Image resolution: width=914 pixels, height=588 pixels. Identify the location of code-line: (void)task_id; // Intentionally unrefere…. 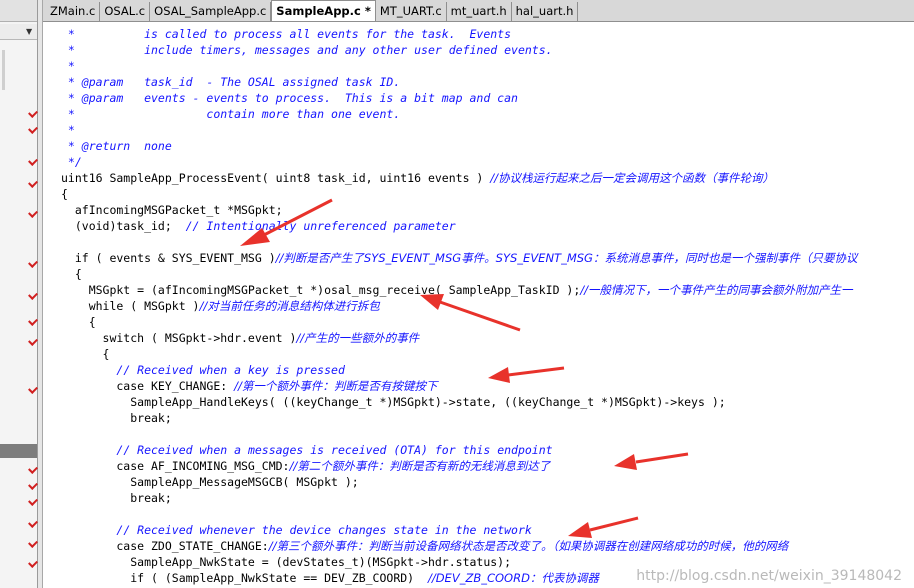
(459, 226).